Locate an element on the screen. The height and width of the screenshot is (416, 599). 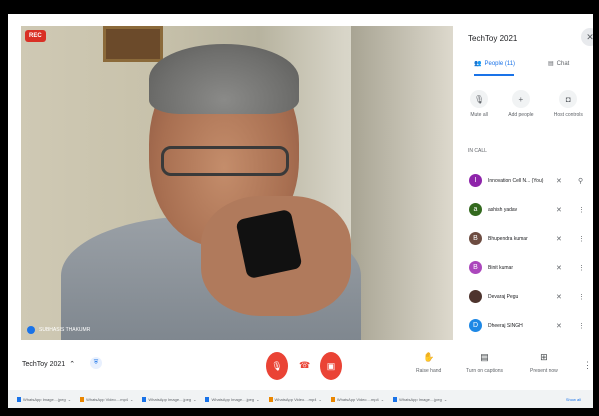
mic-off-icon: 🎙 is located at coordinates (277, 365).